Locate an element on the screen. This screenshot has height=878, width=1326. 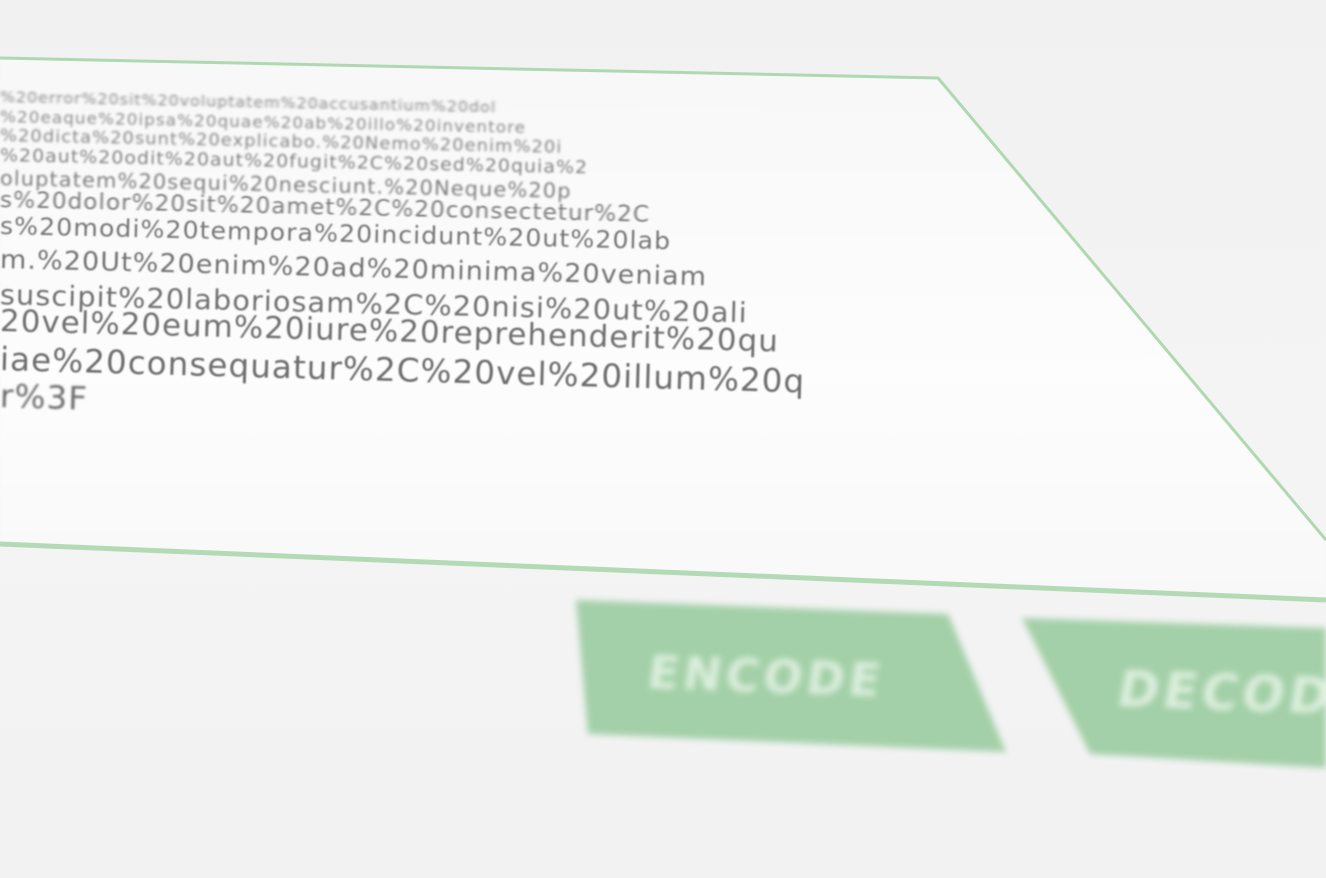
decode-button is located at coordinates (1176, 692).